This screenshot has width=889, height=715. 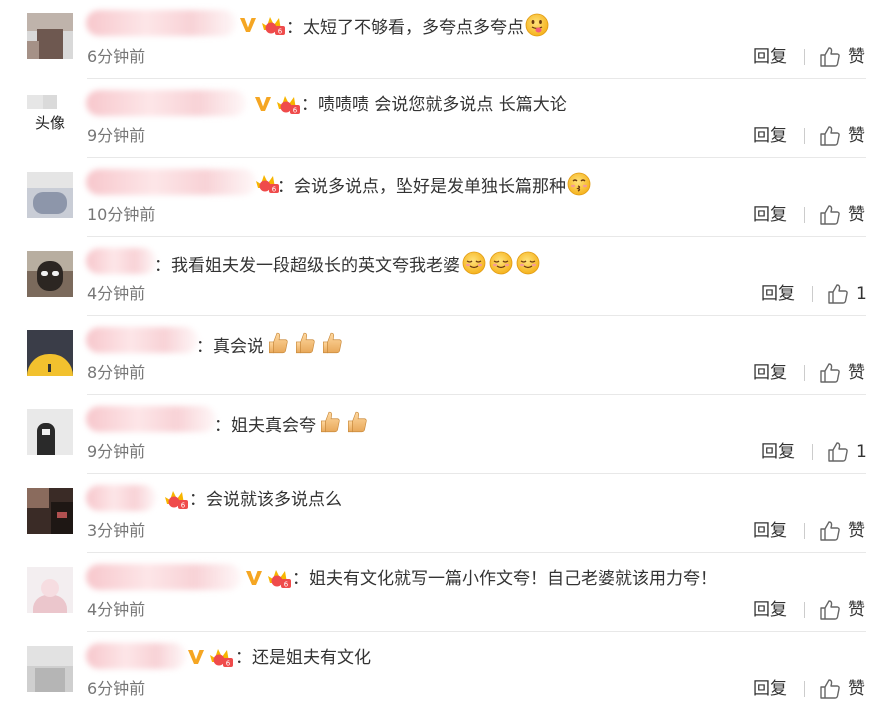 What do you see at coordinates (116, 530) in the screenshot?
I see `comment-time: 3分钟前` at bounding box center [116, 530].